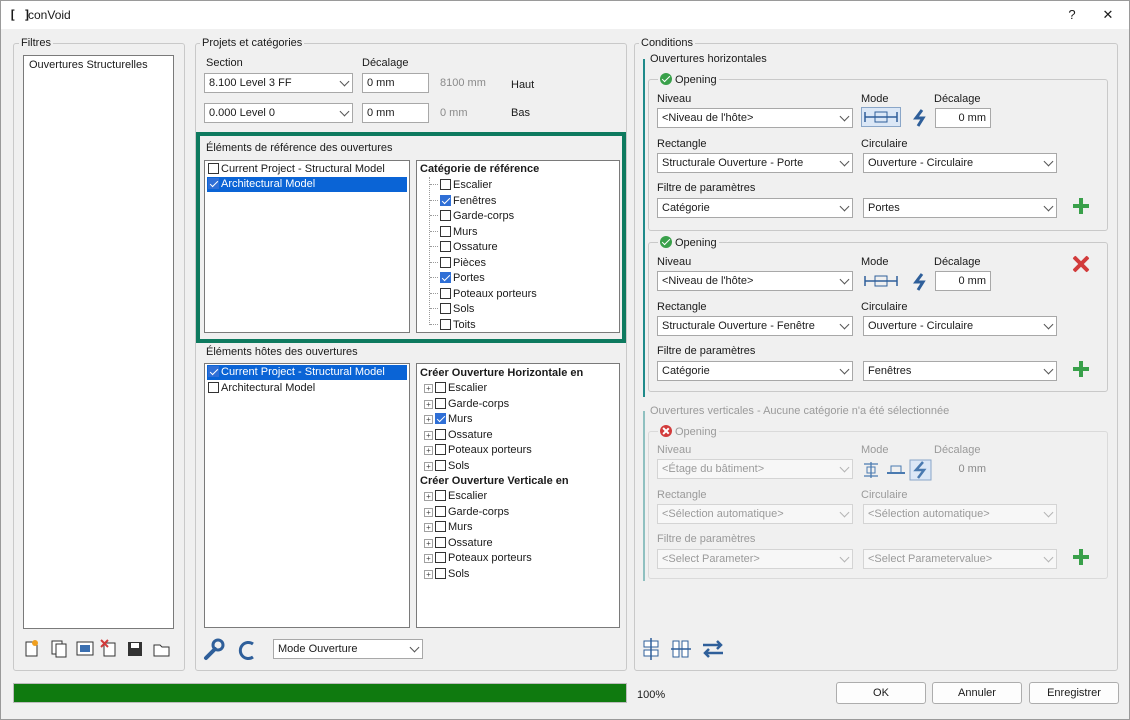 The width and height of the screenshot is (1130, 720). I want to click on help-button: ?, so click(1072, 15).